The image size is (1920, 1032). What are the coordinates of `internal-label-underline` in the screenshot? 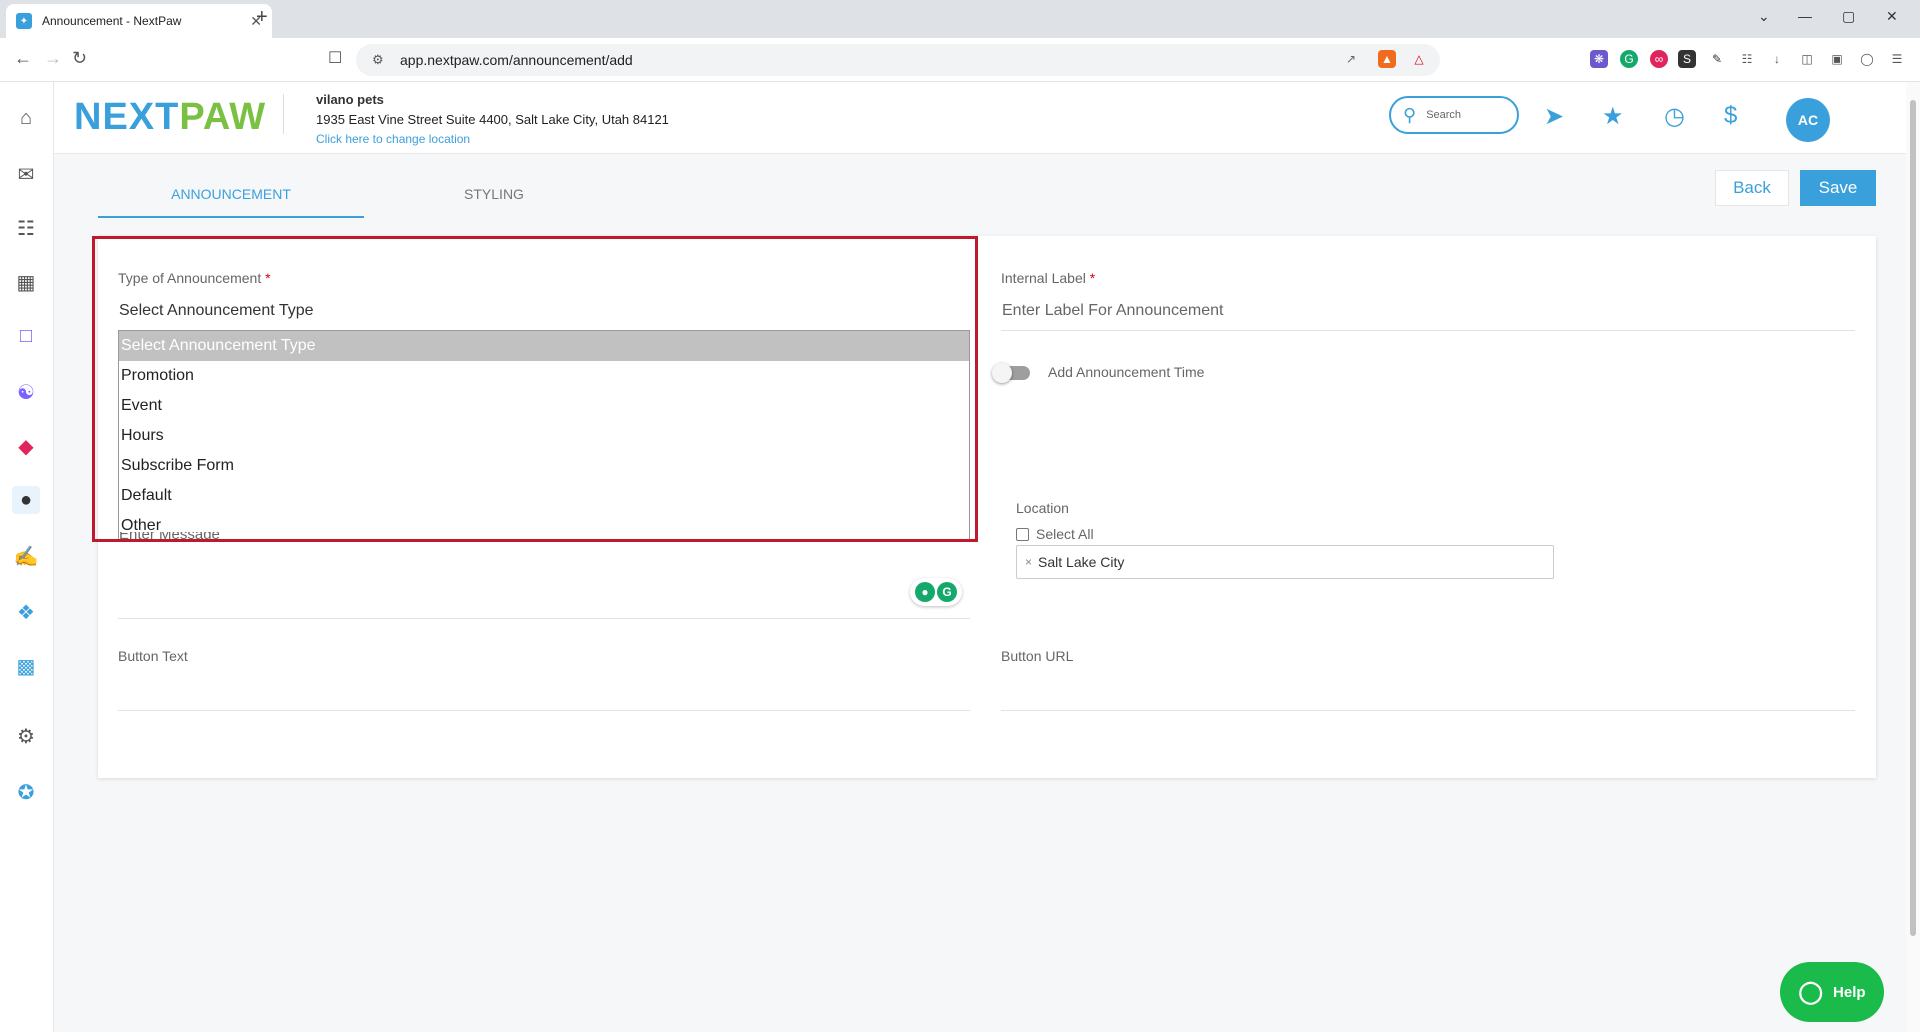 It's located at (1428, 330).